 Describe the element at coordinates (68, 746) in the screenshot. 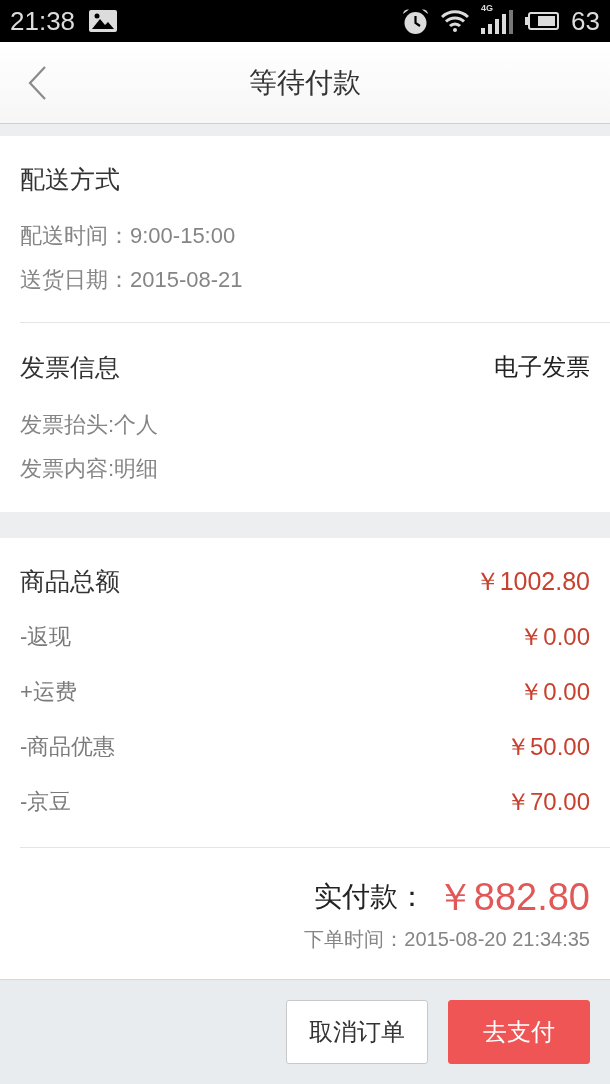

I see `amount-label: -商品优惠` at that location.